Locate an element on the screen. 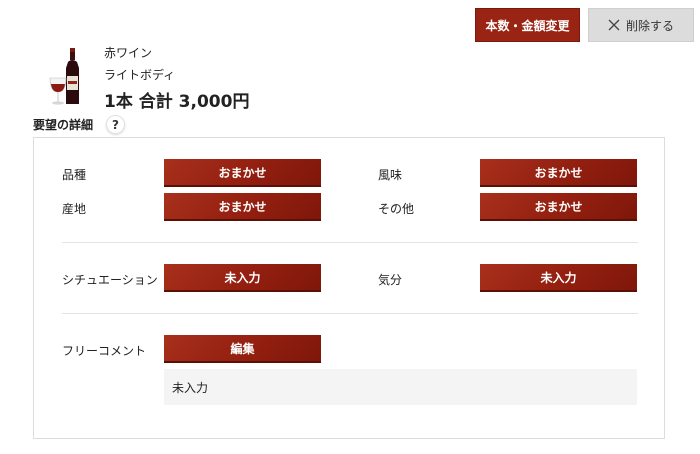 The image size is (700, 454). mood-button: 未入力 is located at coordinates (558, 278).